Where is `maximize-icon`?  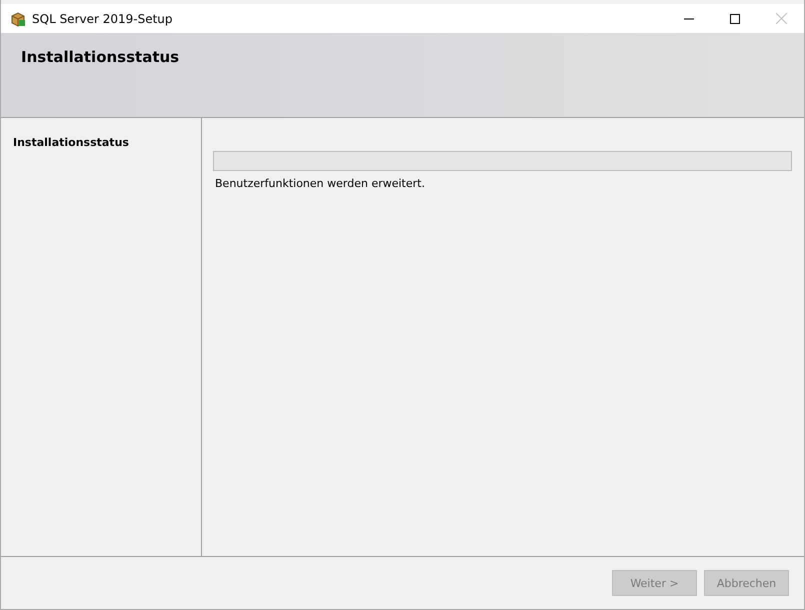
maximize-icon is located at coordinates (735, 19).